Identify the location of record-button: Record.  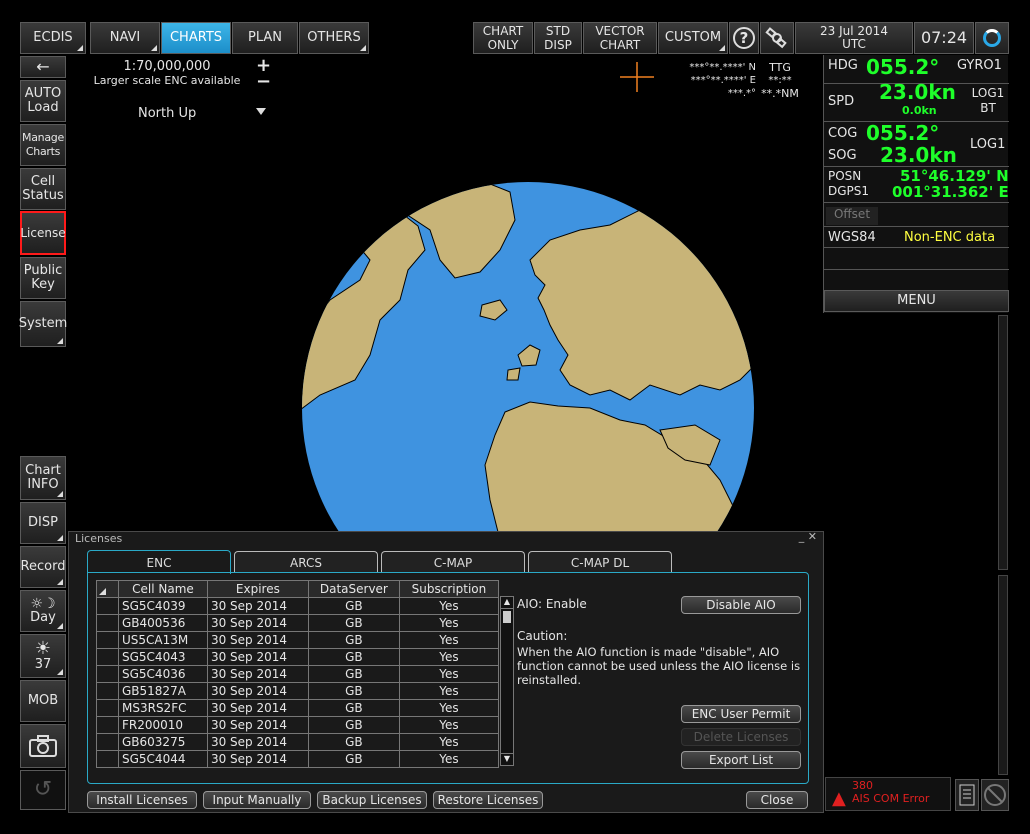
(43, 567).